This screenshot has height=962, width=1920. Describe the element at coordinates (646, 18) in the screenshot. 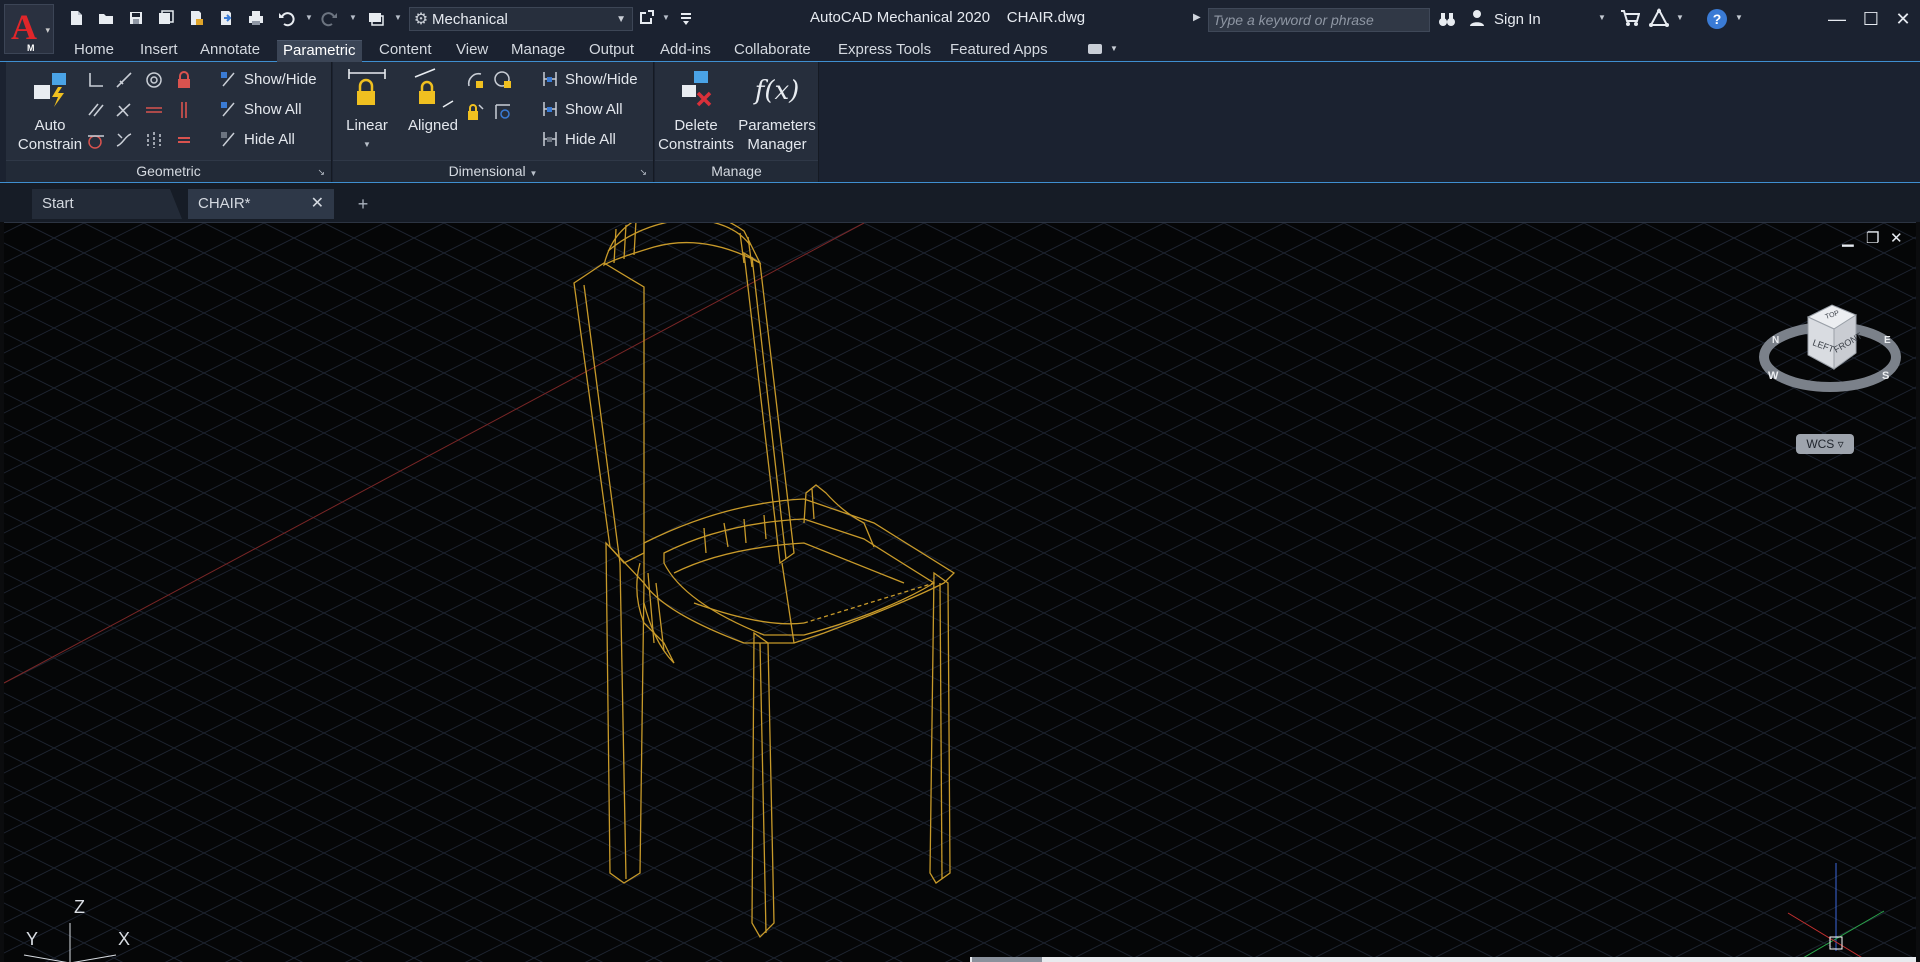

I see `share-icon` at that location.